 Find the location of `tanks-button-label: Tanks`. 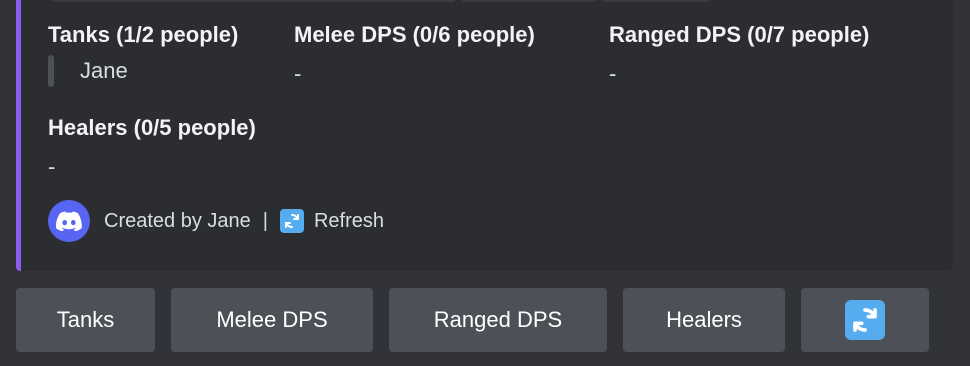

tanks-button-label: Tanks is located at coordinates (85, 319).